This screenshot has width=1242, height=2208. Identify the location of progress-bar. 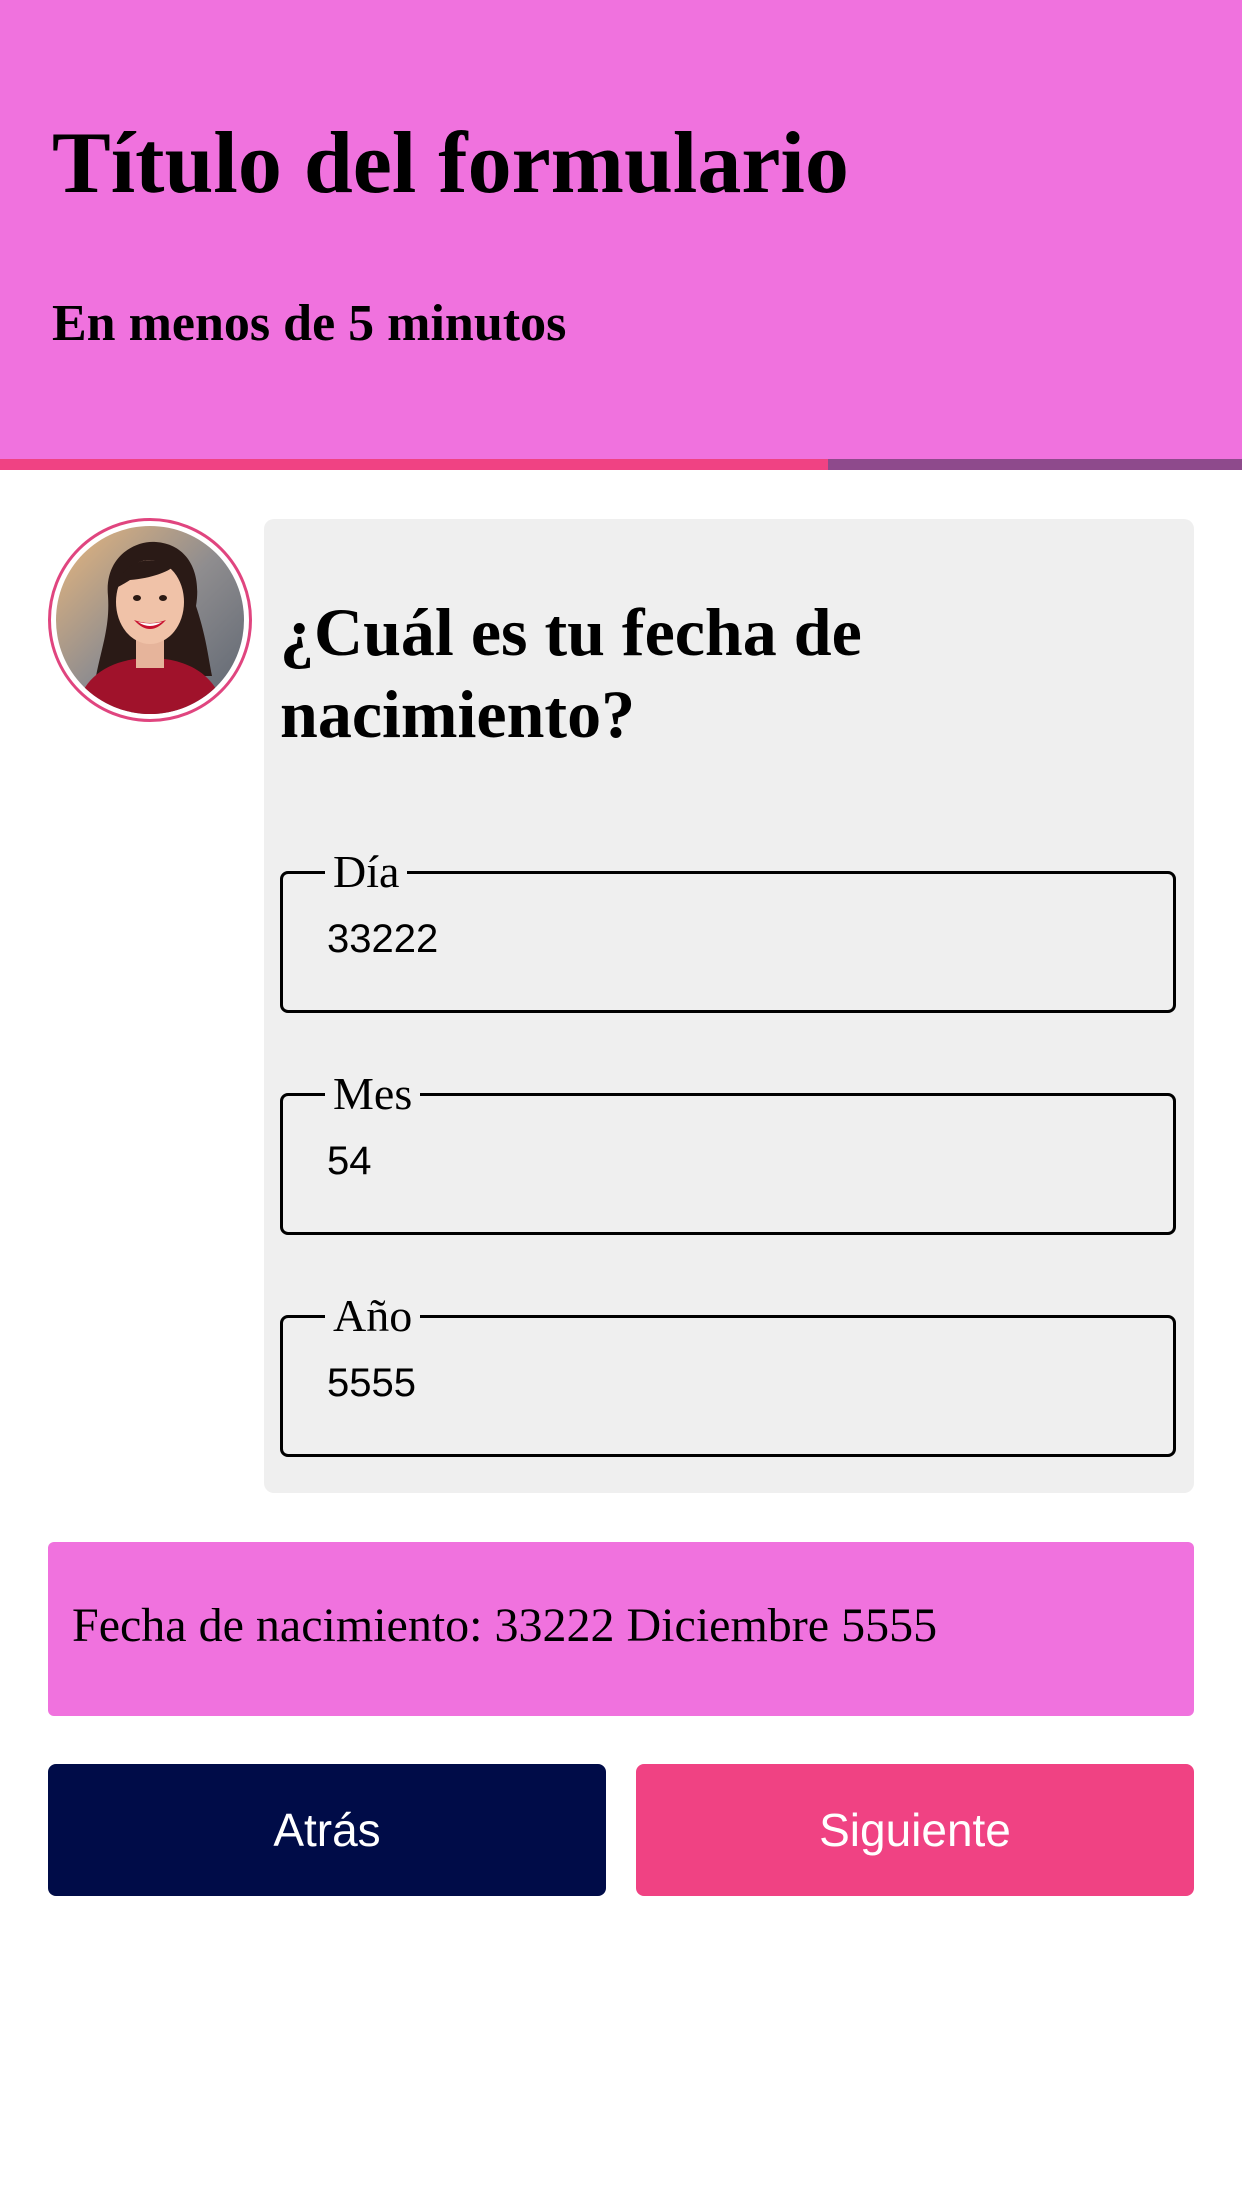
(621, 464).